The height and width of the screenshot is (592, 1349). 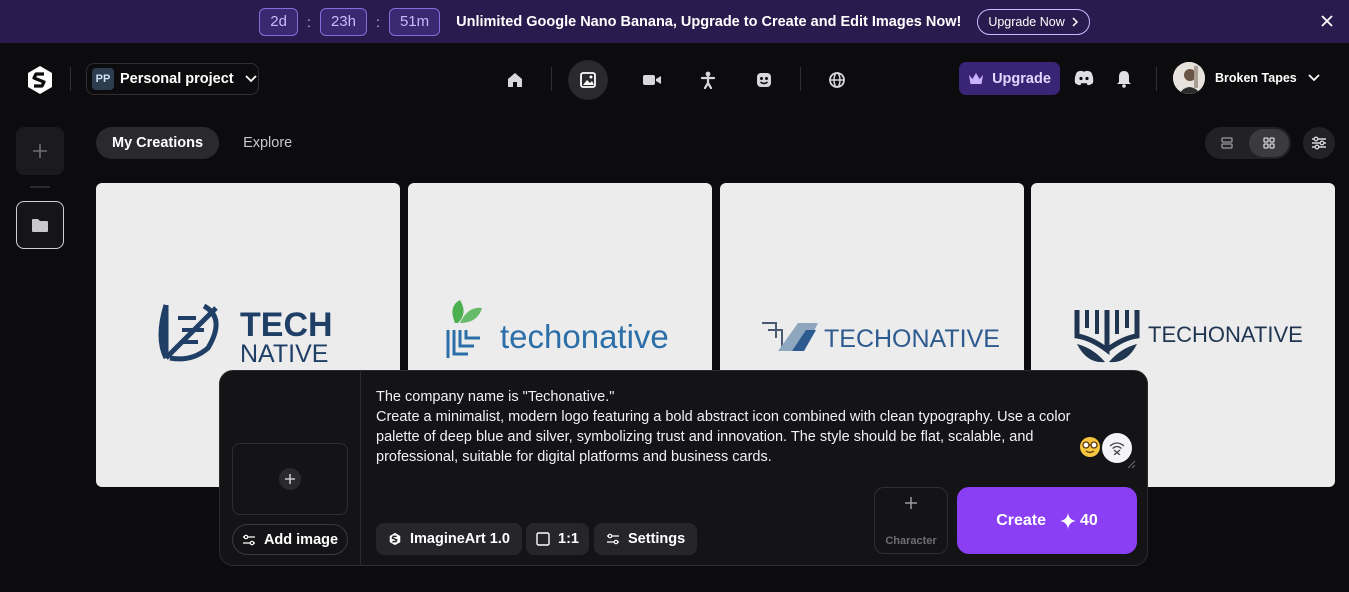 I want to click on bell-icon, so click(x=1124, y=79).